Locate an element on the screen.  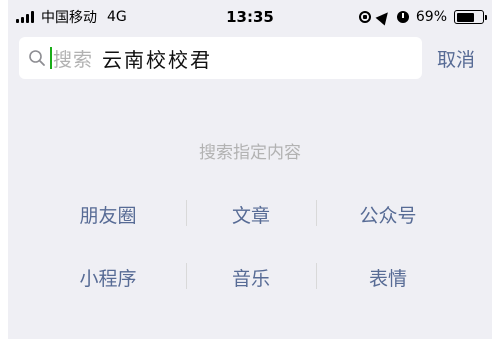
battery-level is located at coordinates (465, 17).